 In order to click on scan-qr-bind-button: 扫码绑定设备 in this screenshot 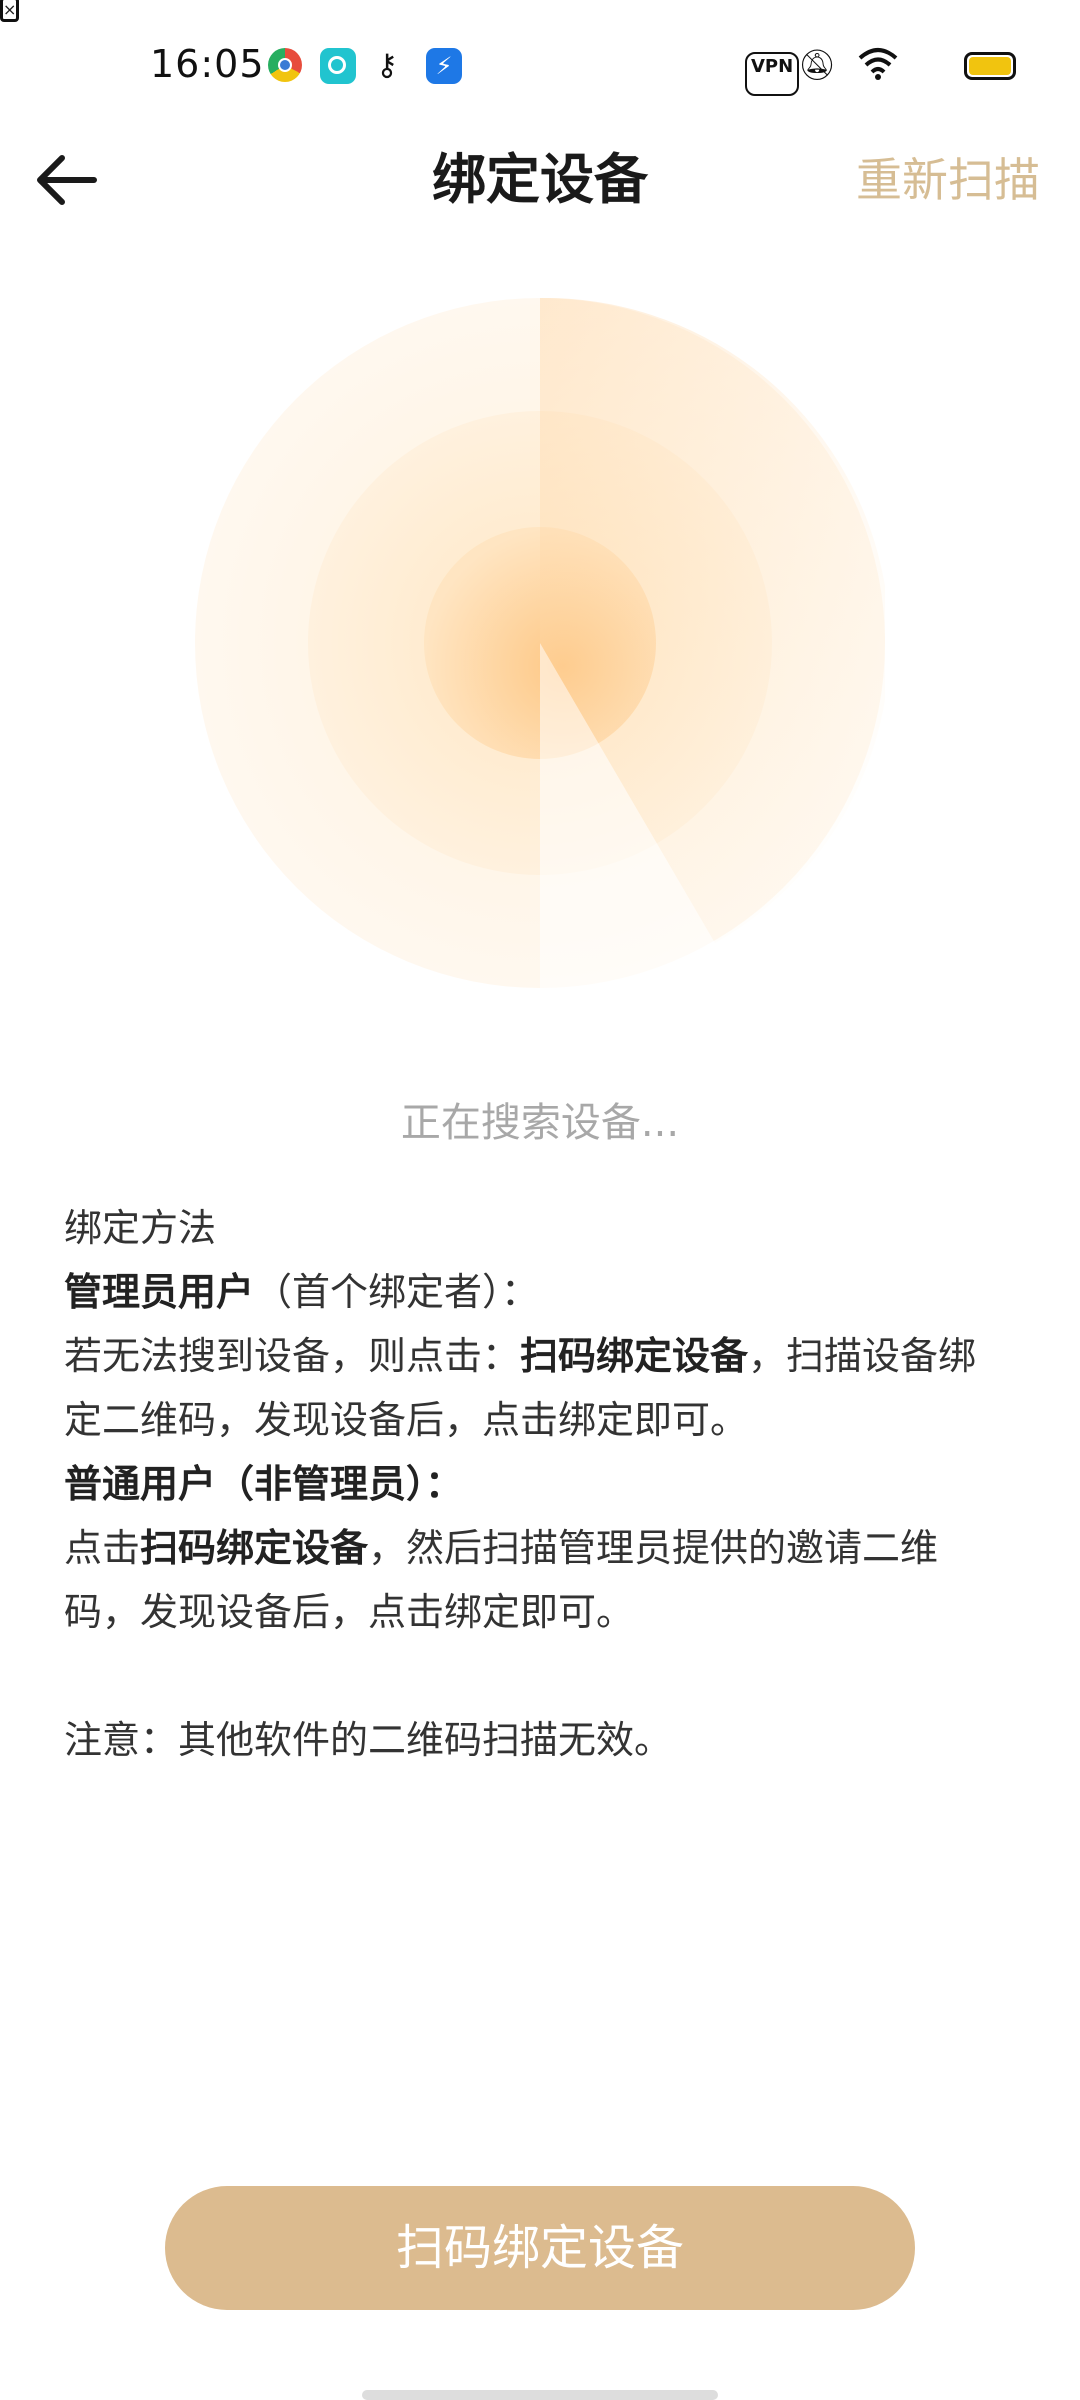, I will do `click(540, 2248)`.